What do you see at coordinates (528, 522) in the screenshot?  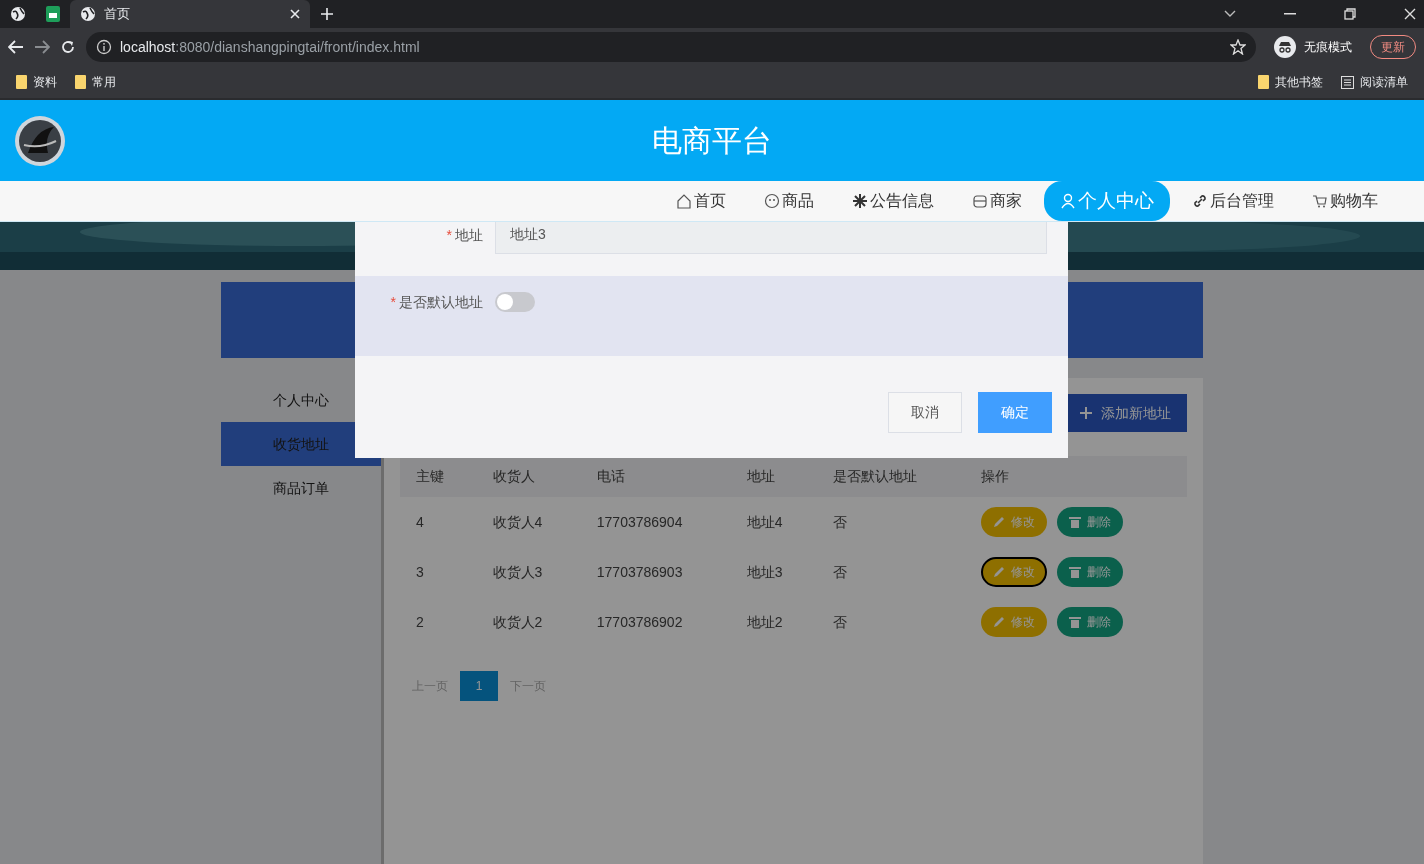 I see `table-cell: 收货人4` at bounding box center [528, 522].